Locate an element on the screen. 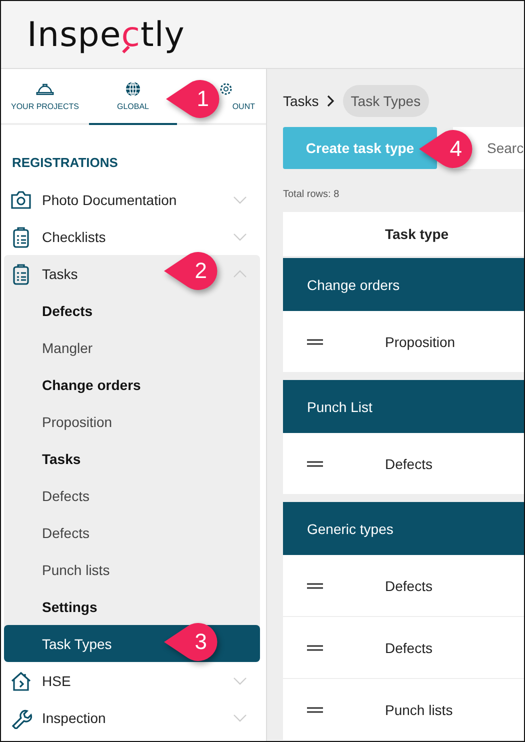 Image resolution: width=525 pixels, height=742 pixels. submenu-heading: Defects is located at coordinates (67, 311).